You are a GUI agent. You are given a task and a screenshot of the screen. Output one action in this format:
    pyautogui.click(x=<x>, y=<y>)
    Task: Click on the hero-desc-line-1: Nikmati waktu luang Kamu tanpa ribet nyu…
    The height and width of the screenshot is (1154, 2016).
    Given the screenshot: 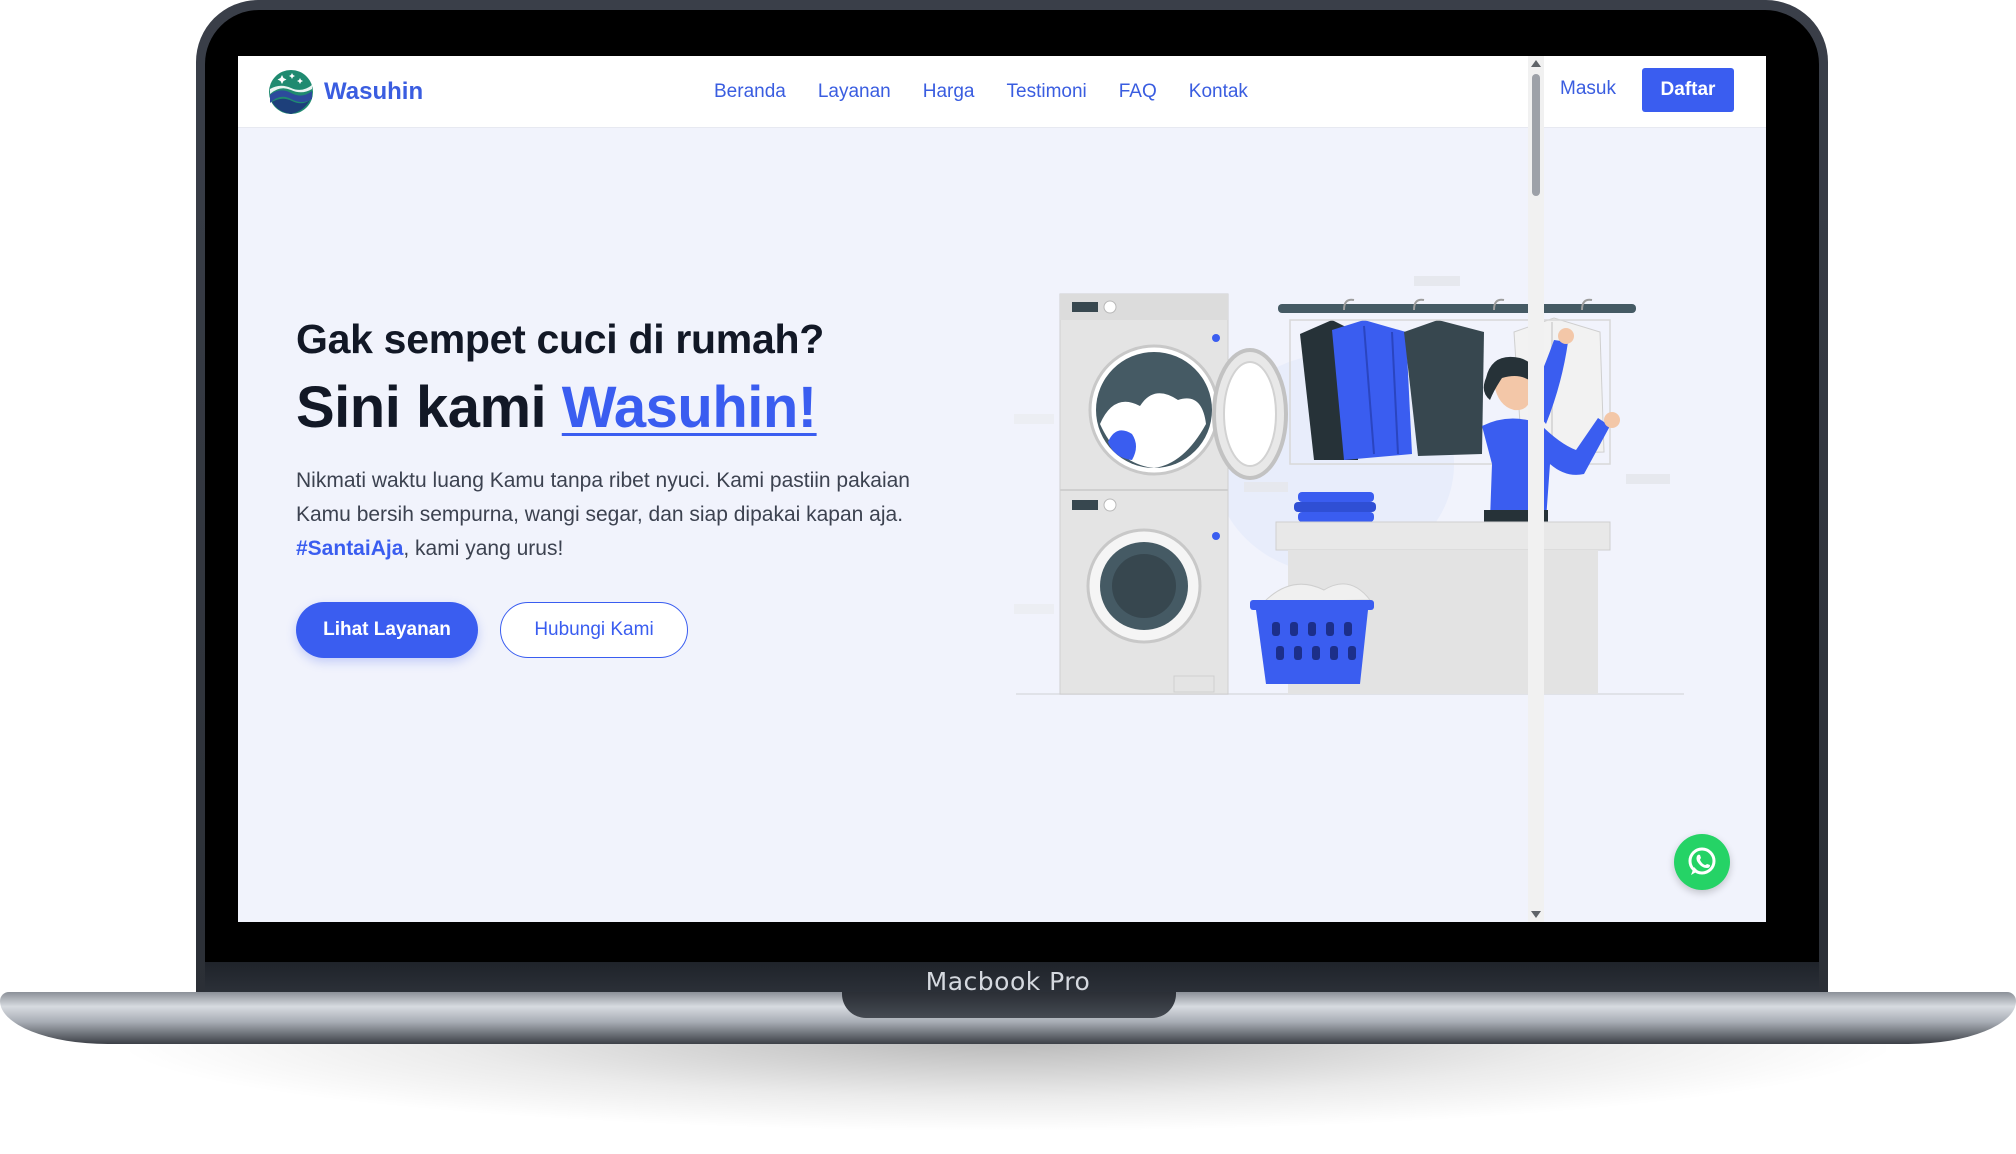 What is the action you would take?
    pyautogui.click(x=603, y=480)
    